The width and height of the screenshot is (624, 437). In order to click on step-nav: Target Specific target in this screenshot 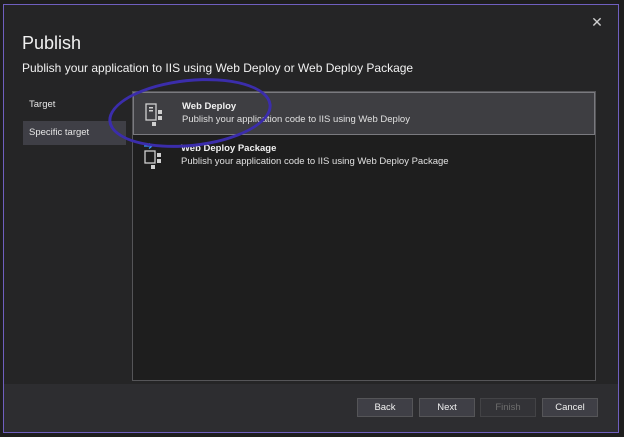, I will do `click(74, 121)`.